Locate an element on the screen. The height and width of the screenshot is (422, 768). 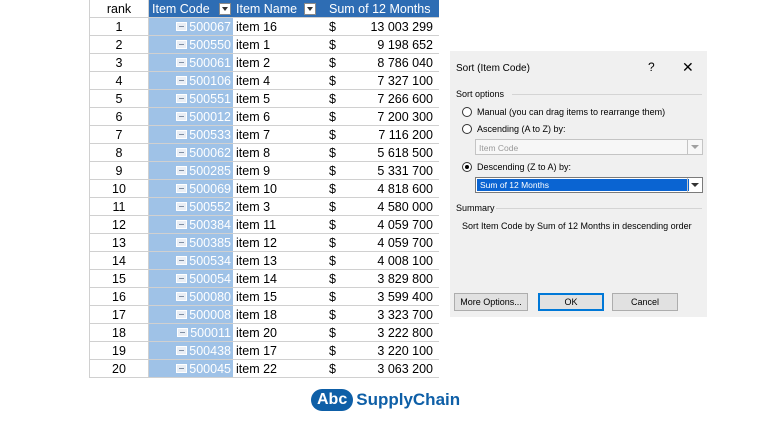
table-row: 6 500012 item 6 $7 200 300 is located at coordinates (264, 116).